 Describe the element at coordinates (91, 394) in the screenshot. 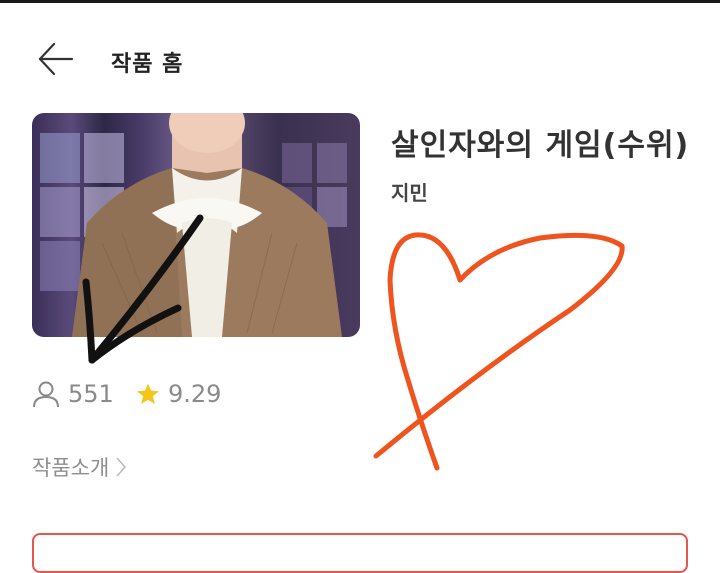

I see `views-count: 551` at that location.